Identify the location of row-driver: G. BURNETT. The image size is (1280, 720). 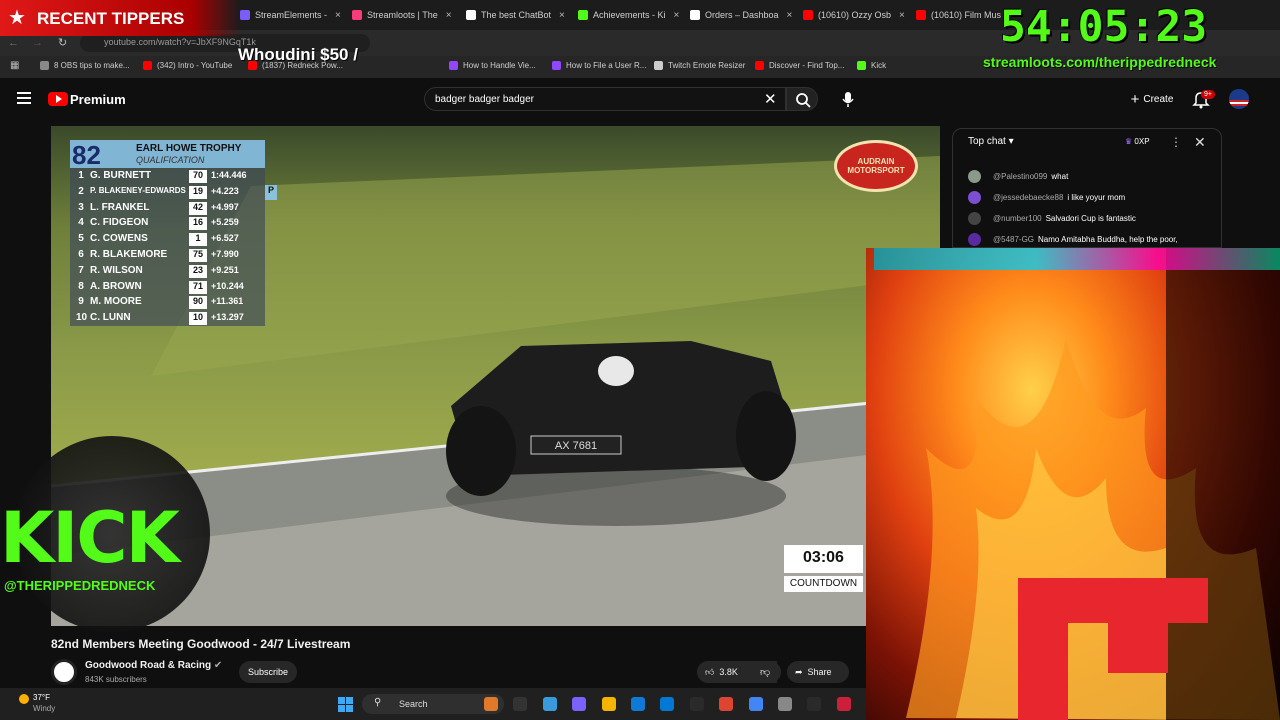
(121, 175).